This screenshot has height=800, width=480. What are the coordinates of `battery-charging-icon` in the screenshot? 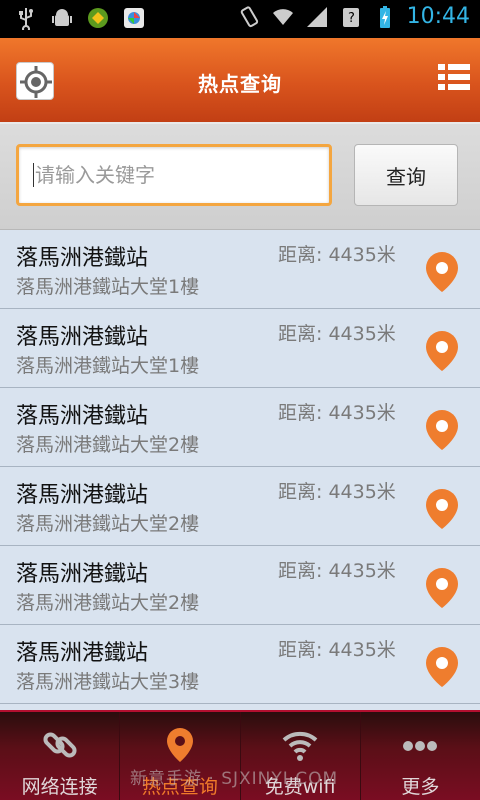 It's located at (384, 16).